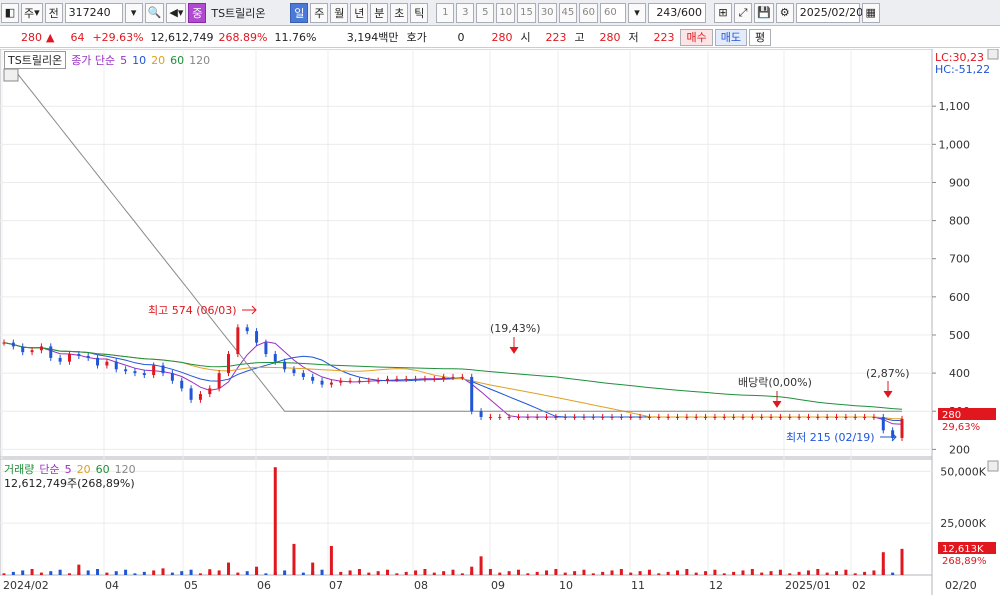  I want to click on price-tick-label: 400, so click(959, 373).